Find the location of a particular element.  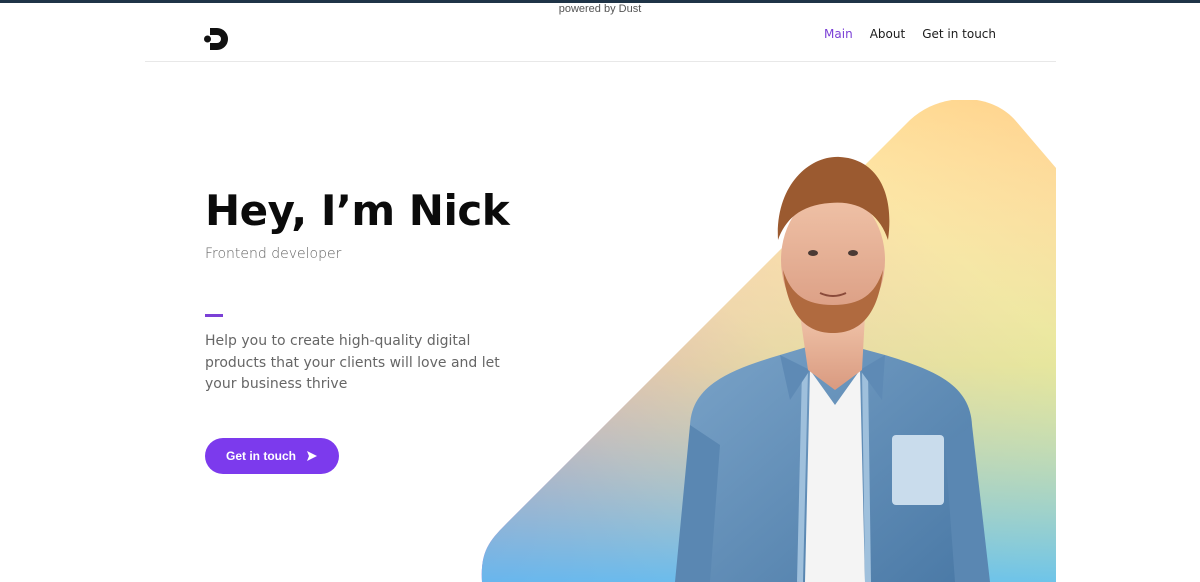

send-arrow-icon is located at coordinates (312, 456).